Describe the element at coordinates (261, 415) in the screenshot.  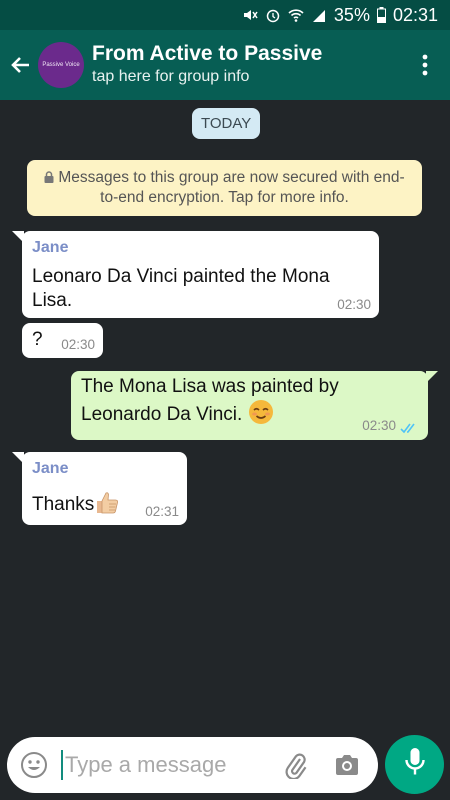
I see `smiling-face-icon` at that location.